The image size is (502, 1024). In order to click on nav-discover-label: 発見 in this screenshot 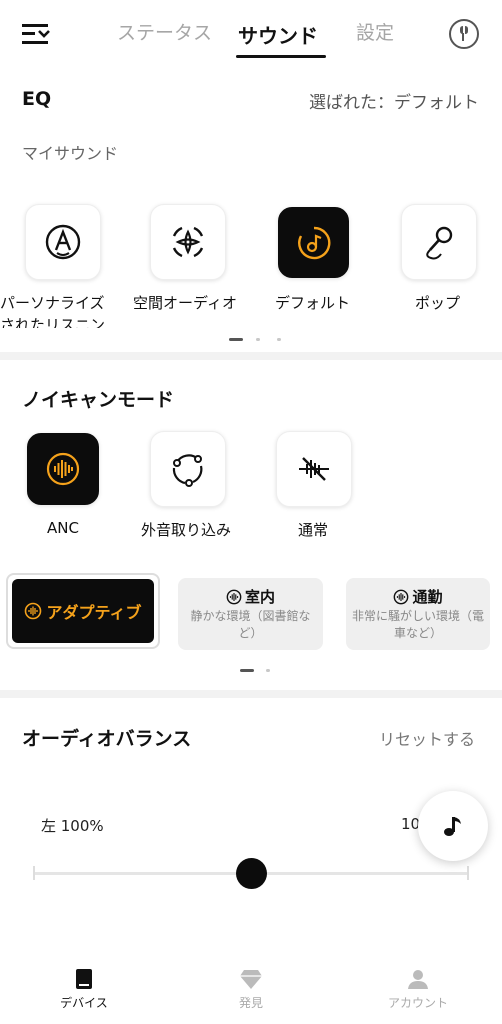, I will do `click(250, 1003)`.